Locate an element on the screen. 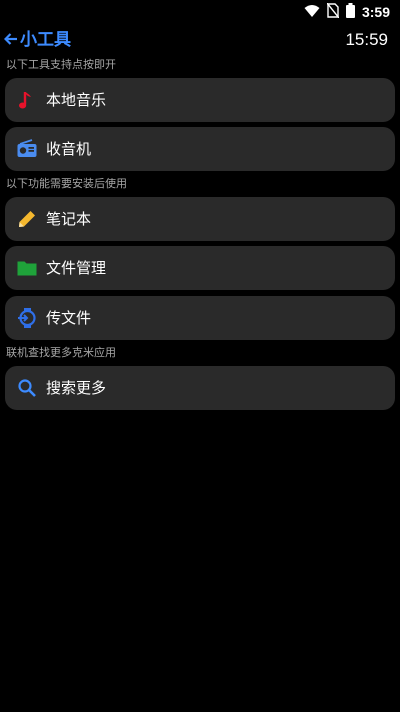 This screenshot has width=400, height=712. music-note-icon is located at coordinates (27, 100).